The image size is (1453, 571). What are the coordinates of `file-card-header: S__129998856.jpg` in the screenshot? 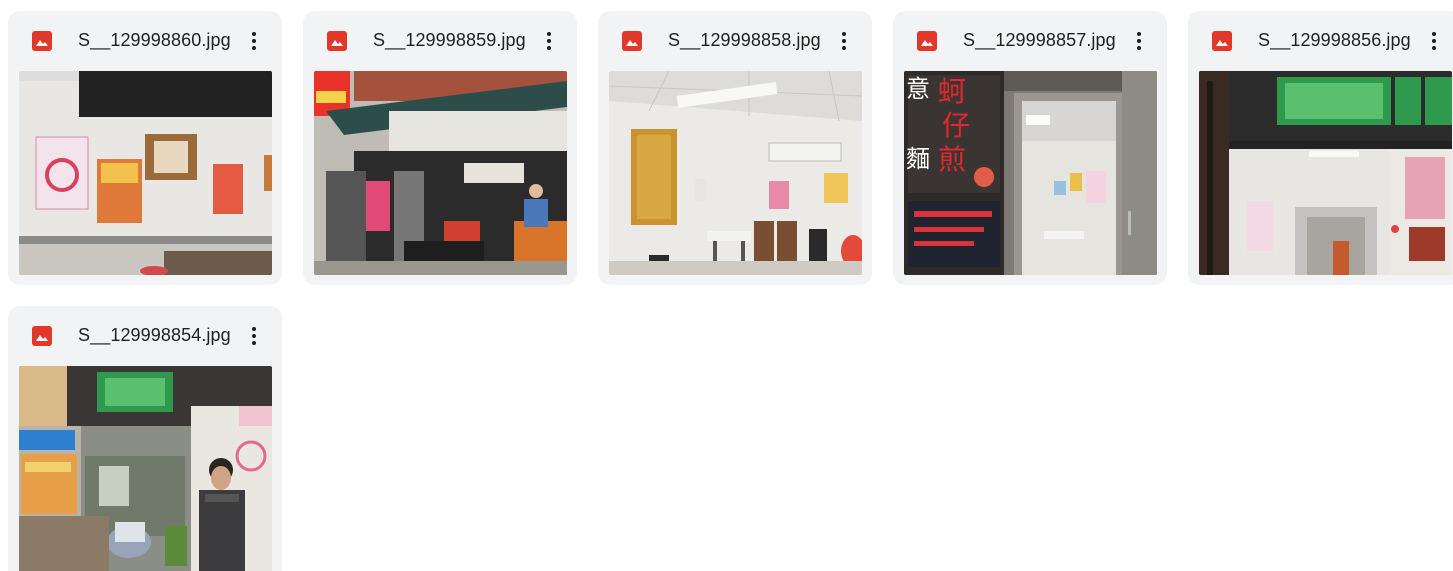 It's located at (1320, 41).